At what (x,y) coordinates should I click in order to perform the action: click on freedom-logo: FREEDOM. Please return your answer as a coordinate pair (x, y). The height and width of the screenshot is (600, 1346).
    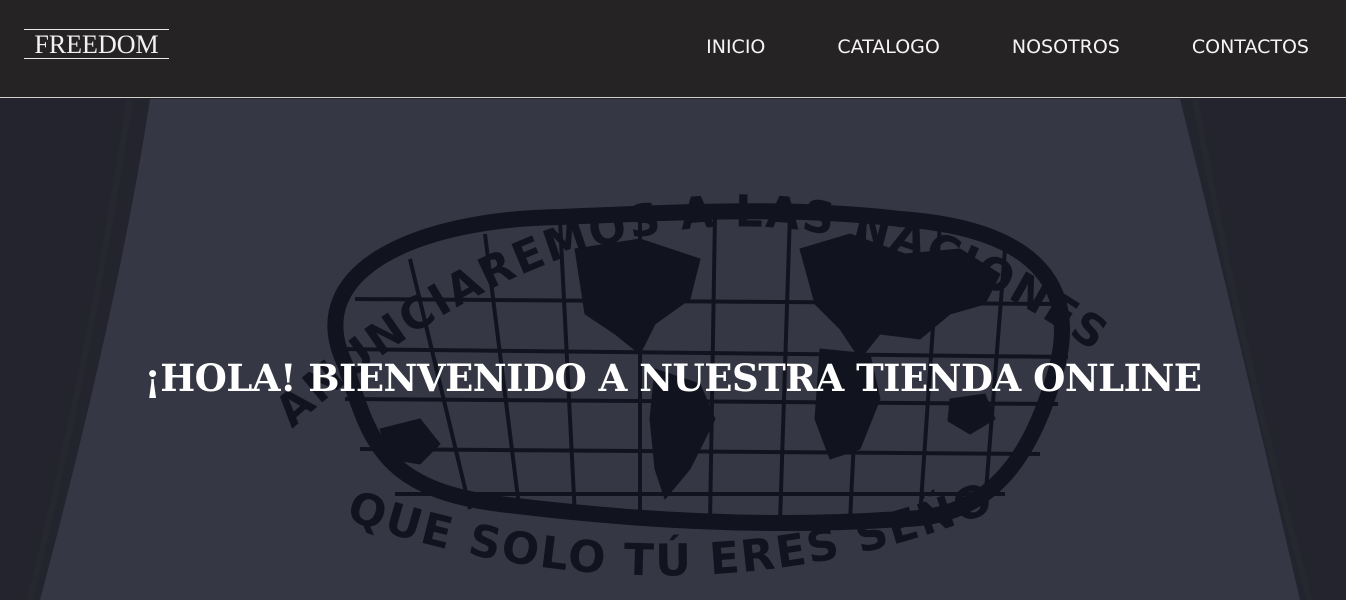
    Looking at the image, I should click on (96, 44).